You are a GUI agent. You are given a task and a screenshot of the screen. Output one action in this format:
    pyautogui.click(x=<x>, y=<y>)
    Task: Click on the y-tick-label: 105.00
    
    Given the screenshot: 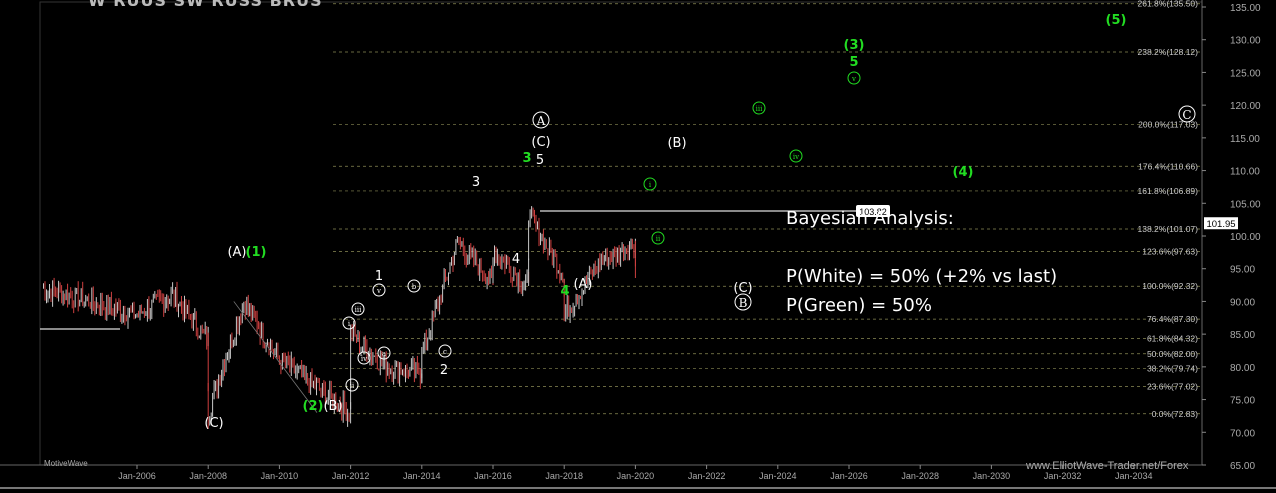 What is the action you would take?
    pyautogui.click(x=1245, y=204)
    